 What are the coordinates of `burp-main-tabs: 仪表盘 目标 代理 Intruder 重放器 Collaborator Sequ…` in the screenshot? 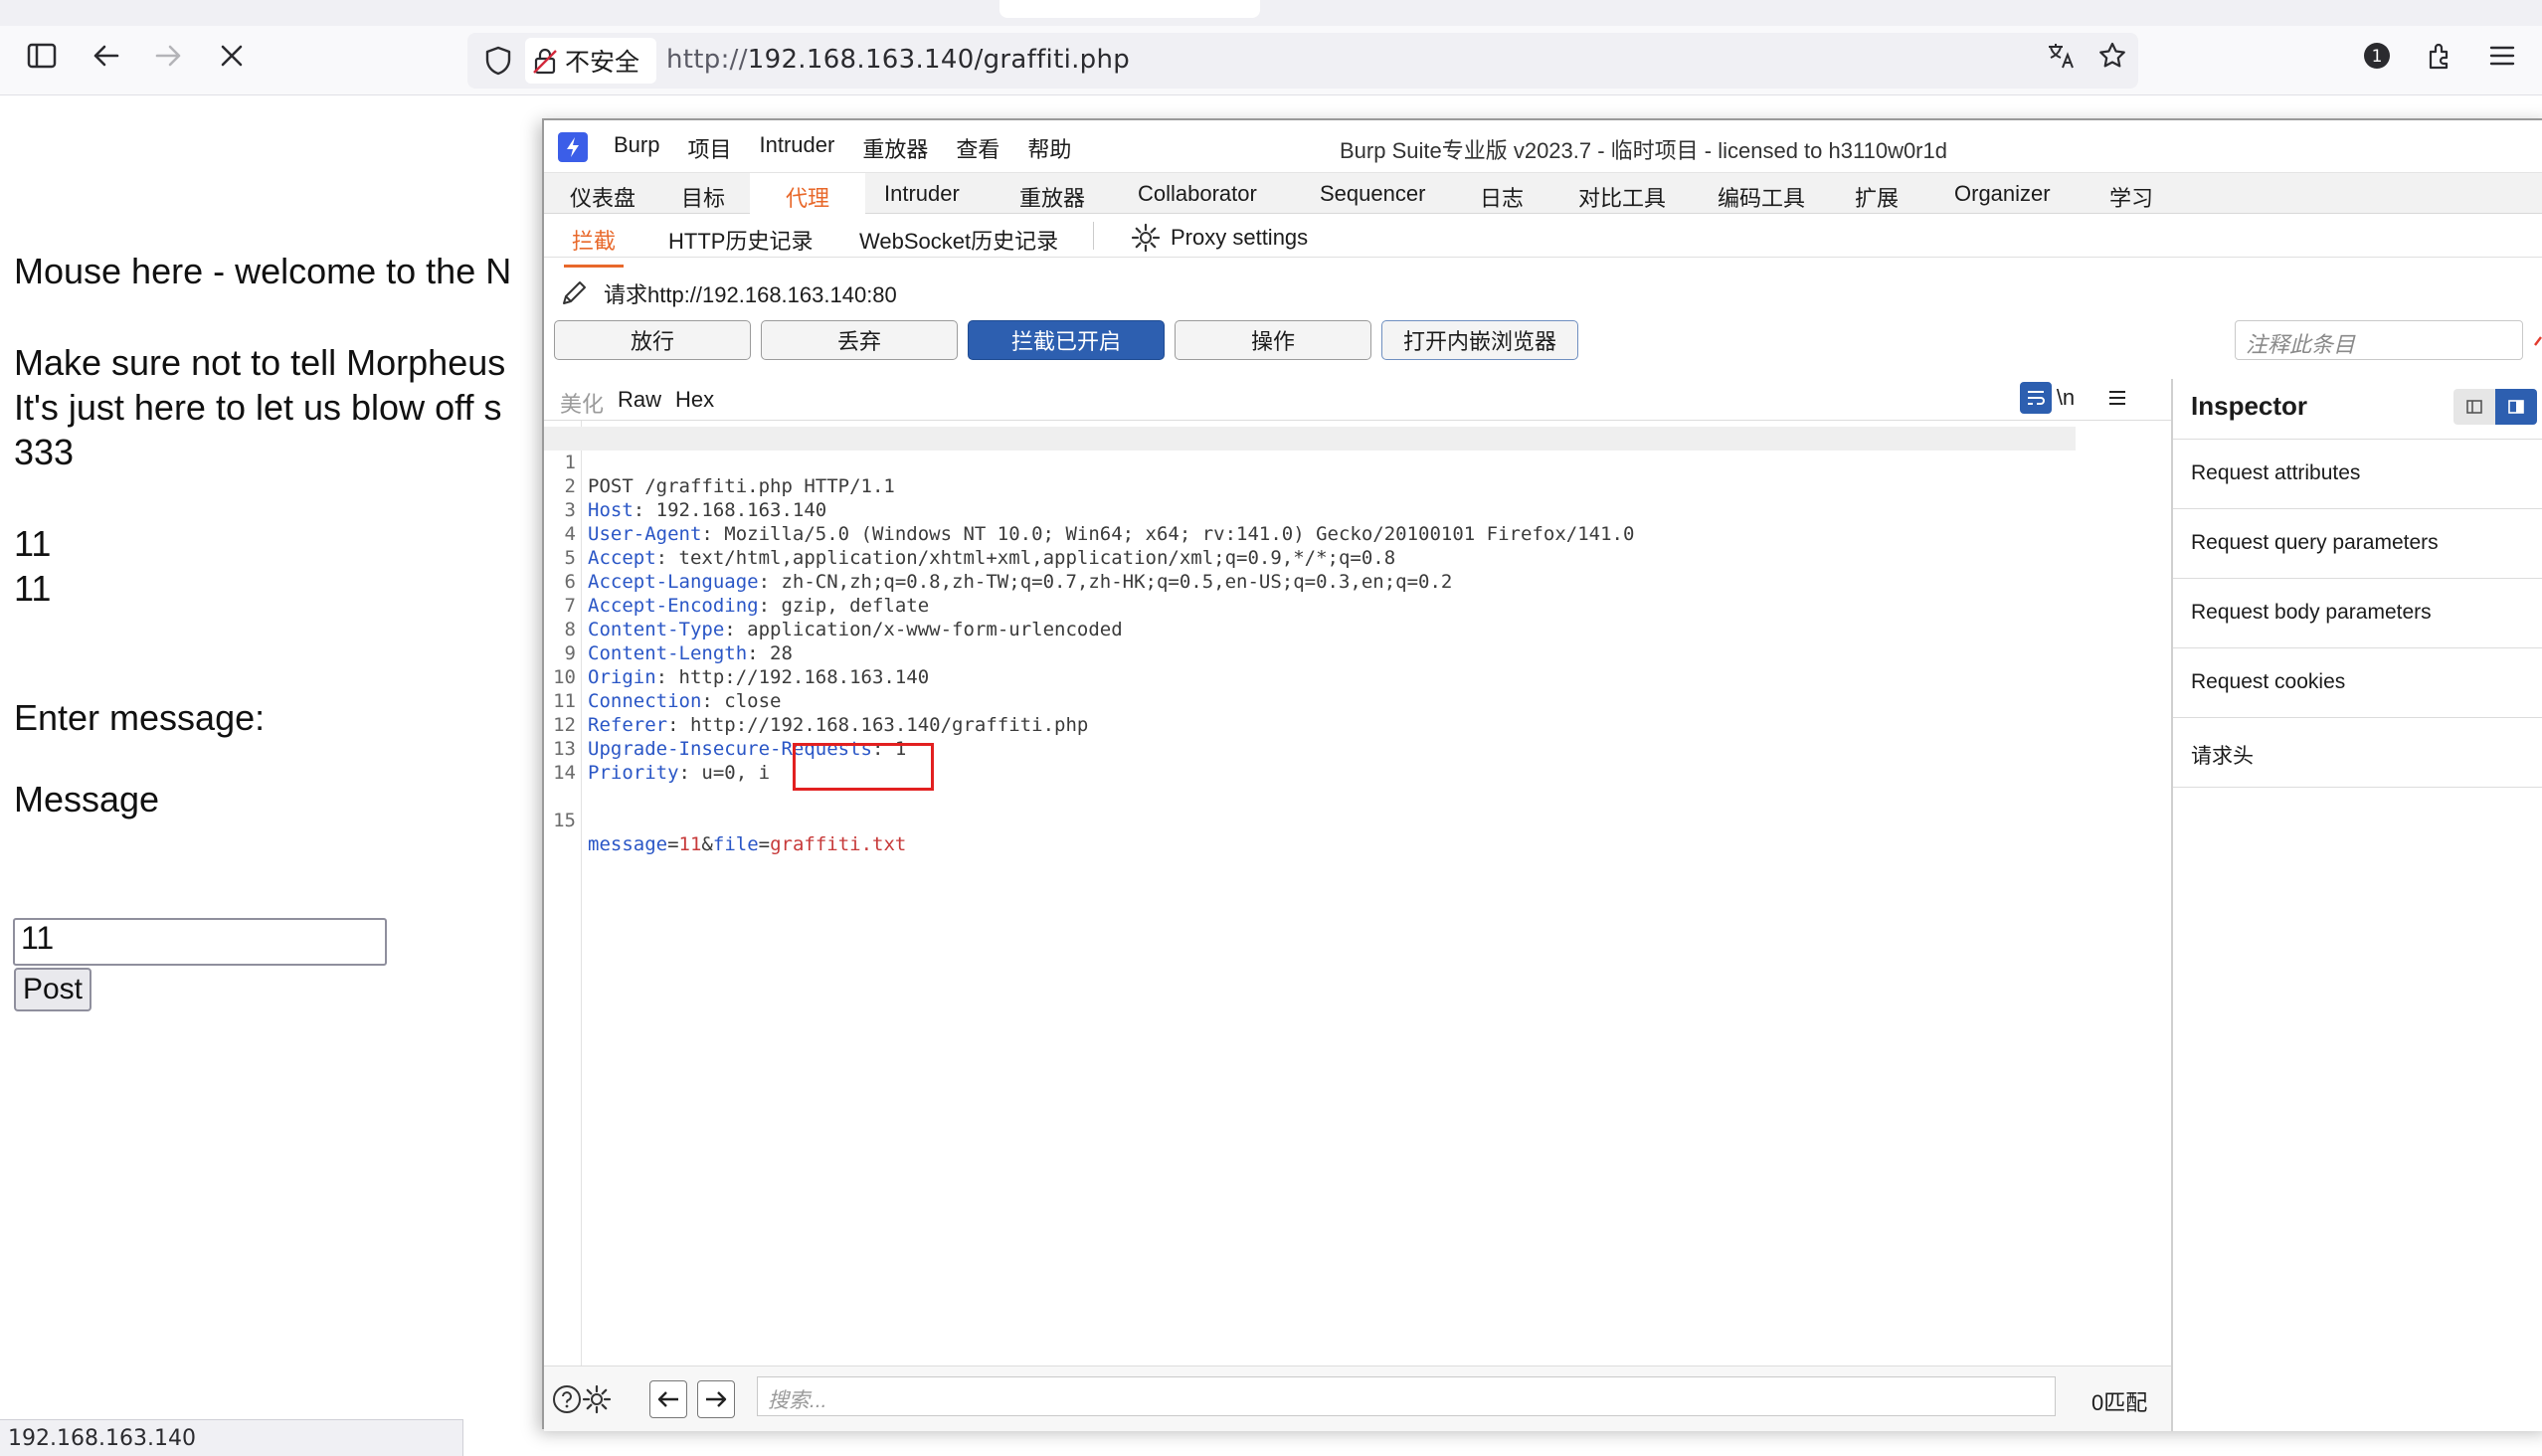 It's located at (1543, 197).